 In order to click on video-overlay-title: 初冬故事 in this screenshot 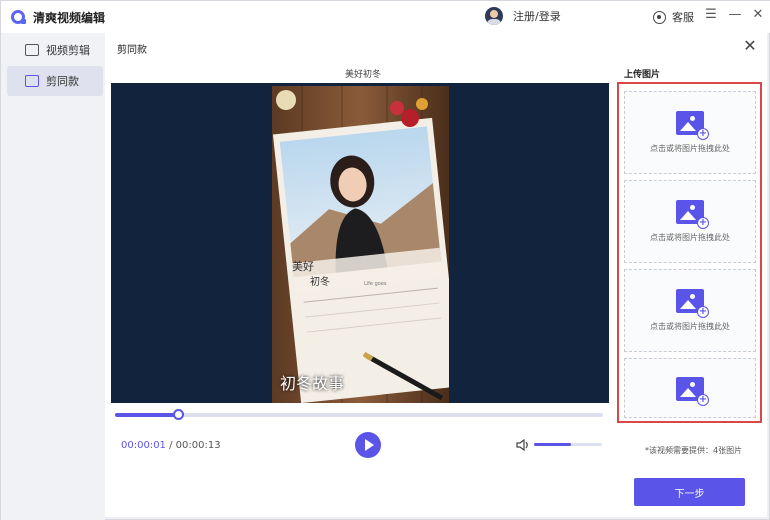, I will do `click(312, 383)`.